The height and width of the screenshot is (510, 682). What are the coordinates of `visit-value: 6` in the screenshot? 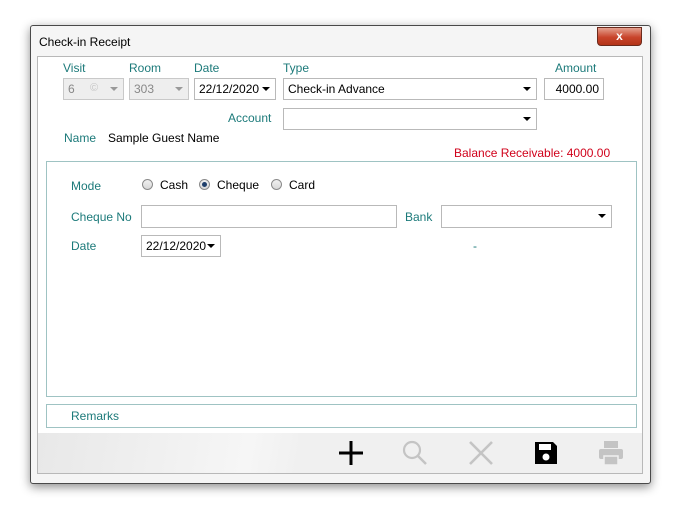 It's located at (71, 89).